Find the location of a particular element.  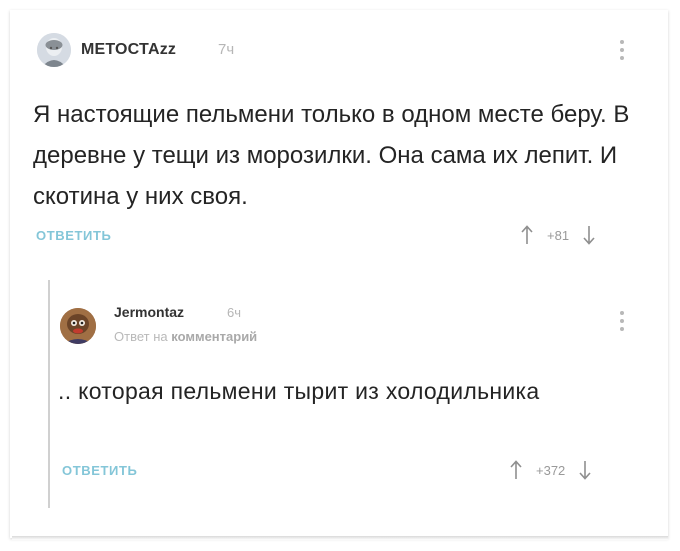

thread-line is located at coordinates (49, 394).